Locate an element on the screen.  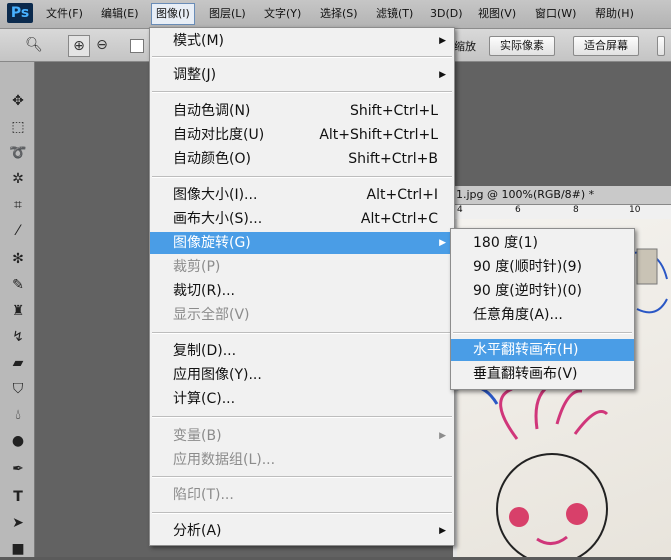
history-brush-icon: ↯ is located at coordinates (18, 337).